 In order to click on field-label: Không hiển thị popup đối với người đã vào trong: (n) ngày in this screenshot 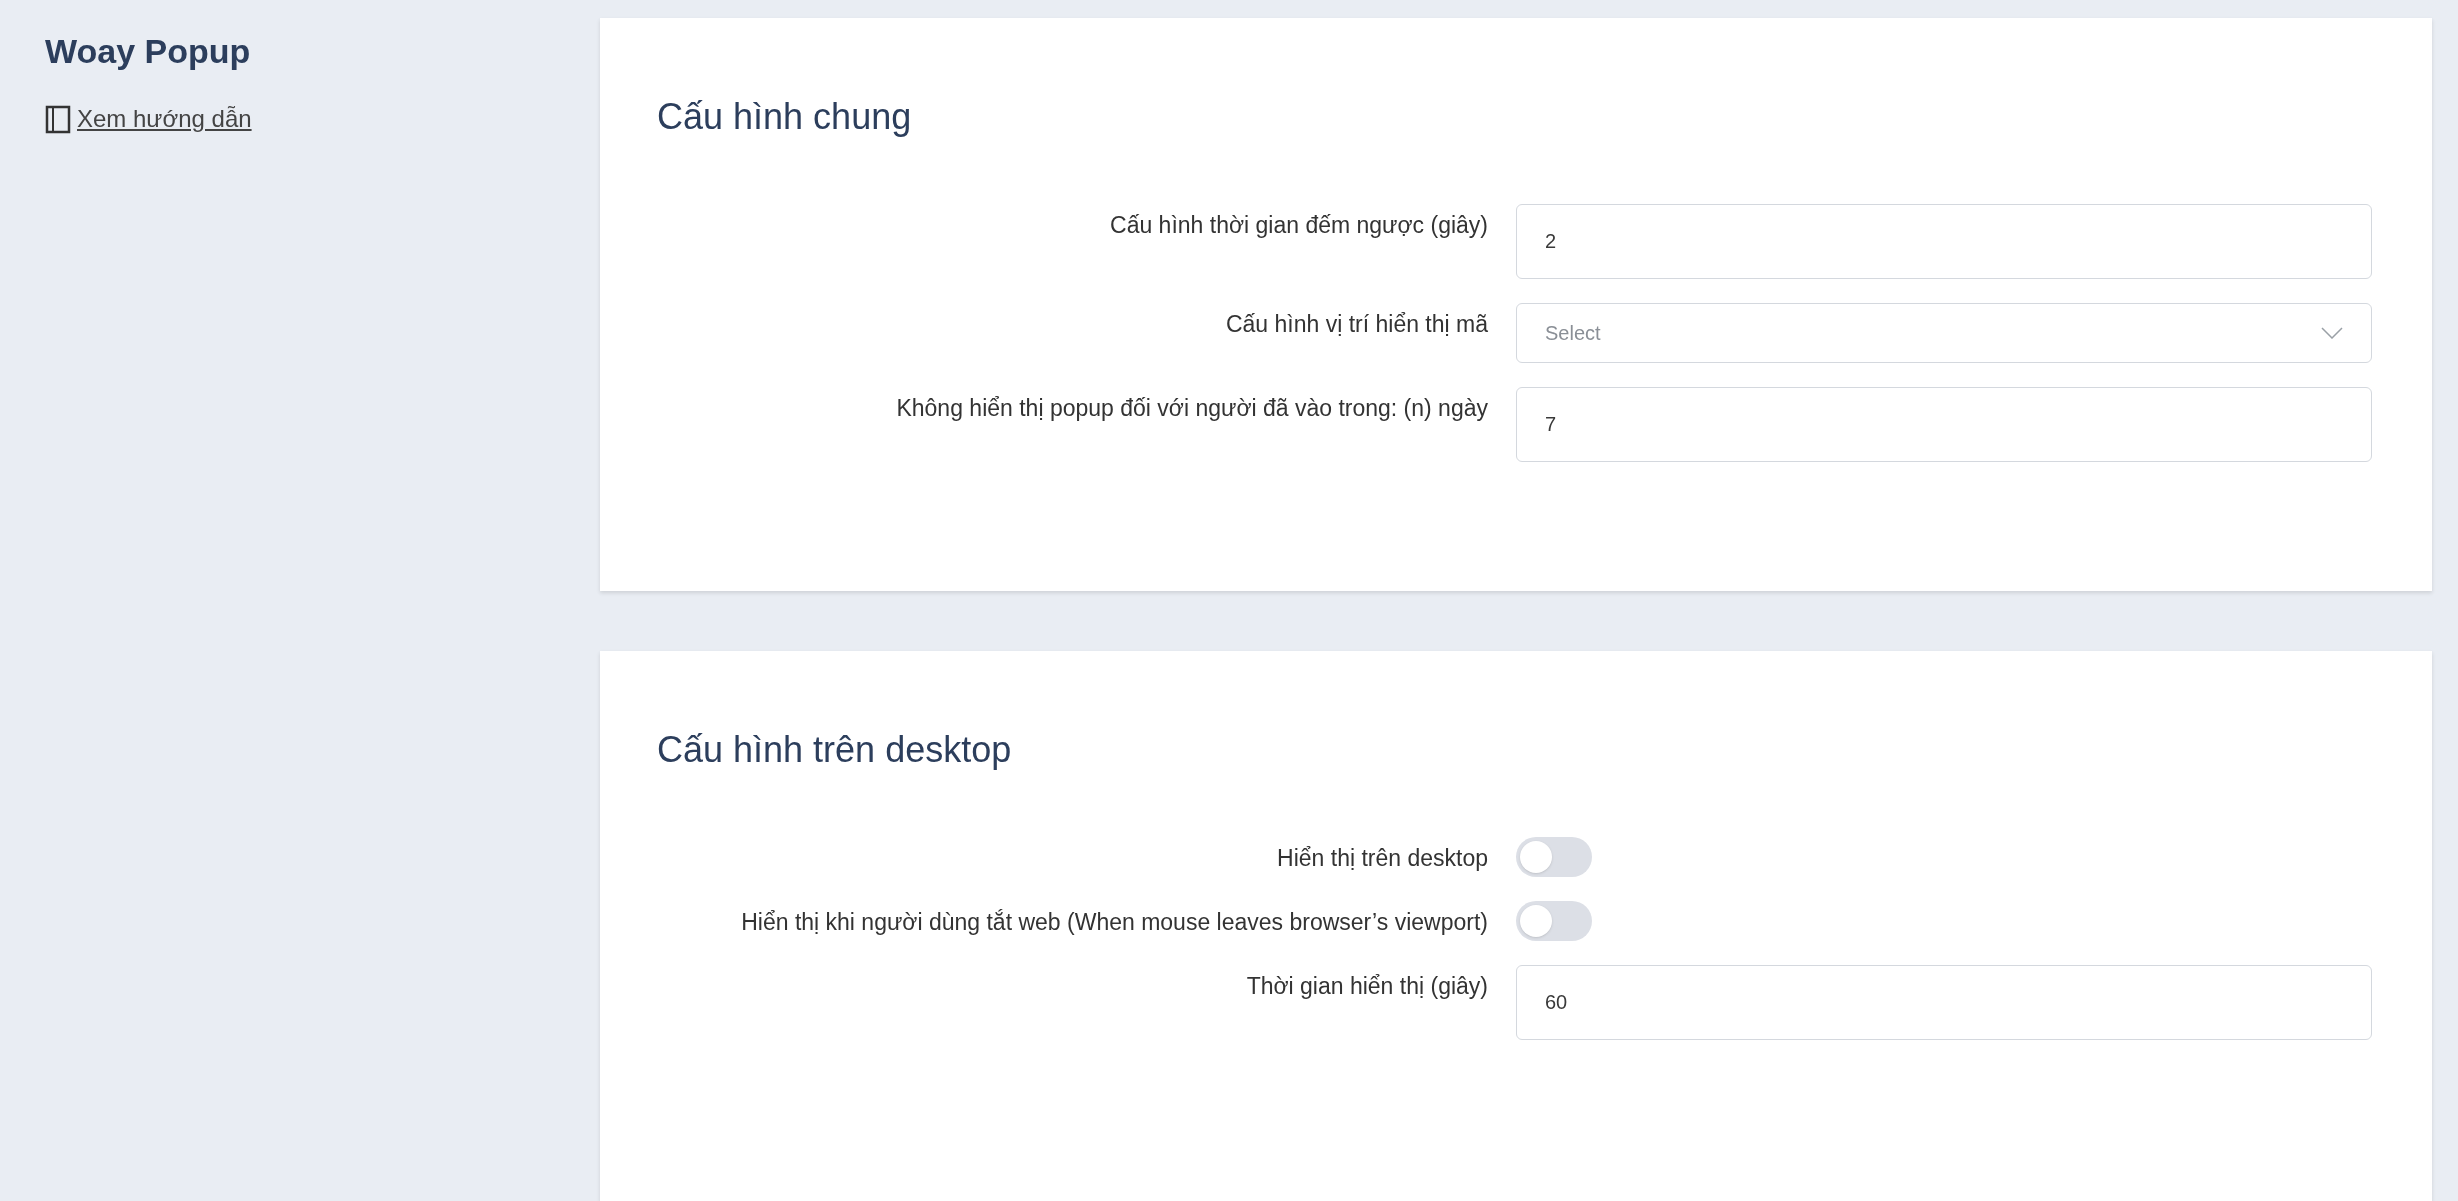, I will do `click(1192, 408)`.